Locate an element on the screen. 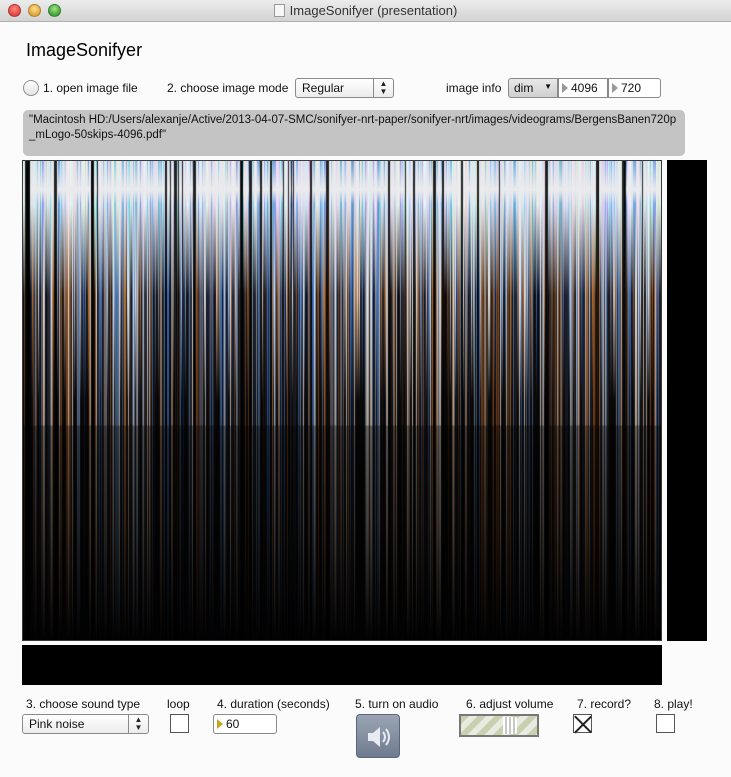 The height and width of the screenshot is (777, 731). audio-toggle-button is located at coordinates (378, 736).